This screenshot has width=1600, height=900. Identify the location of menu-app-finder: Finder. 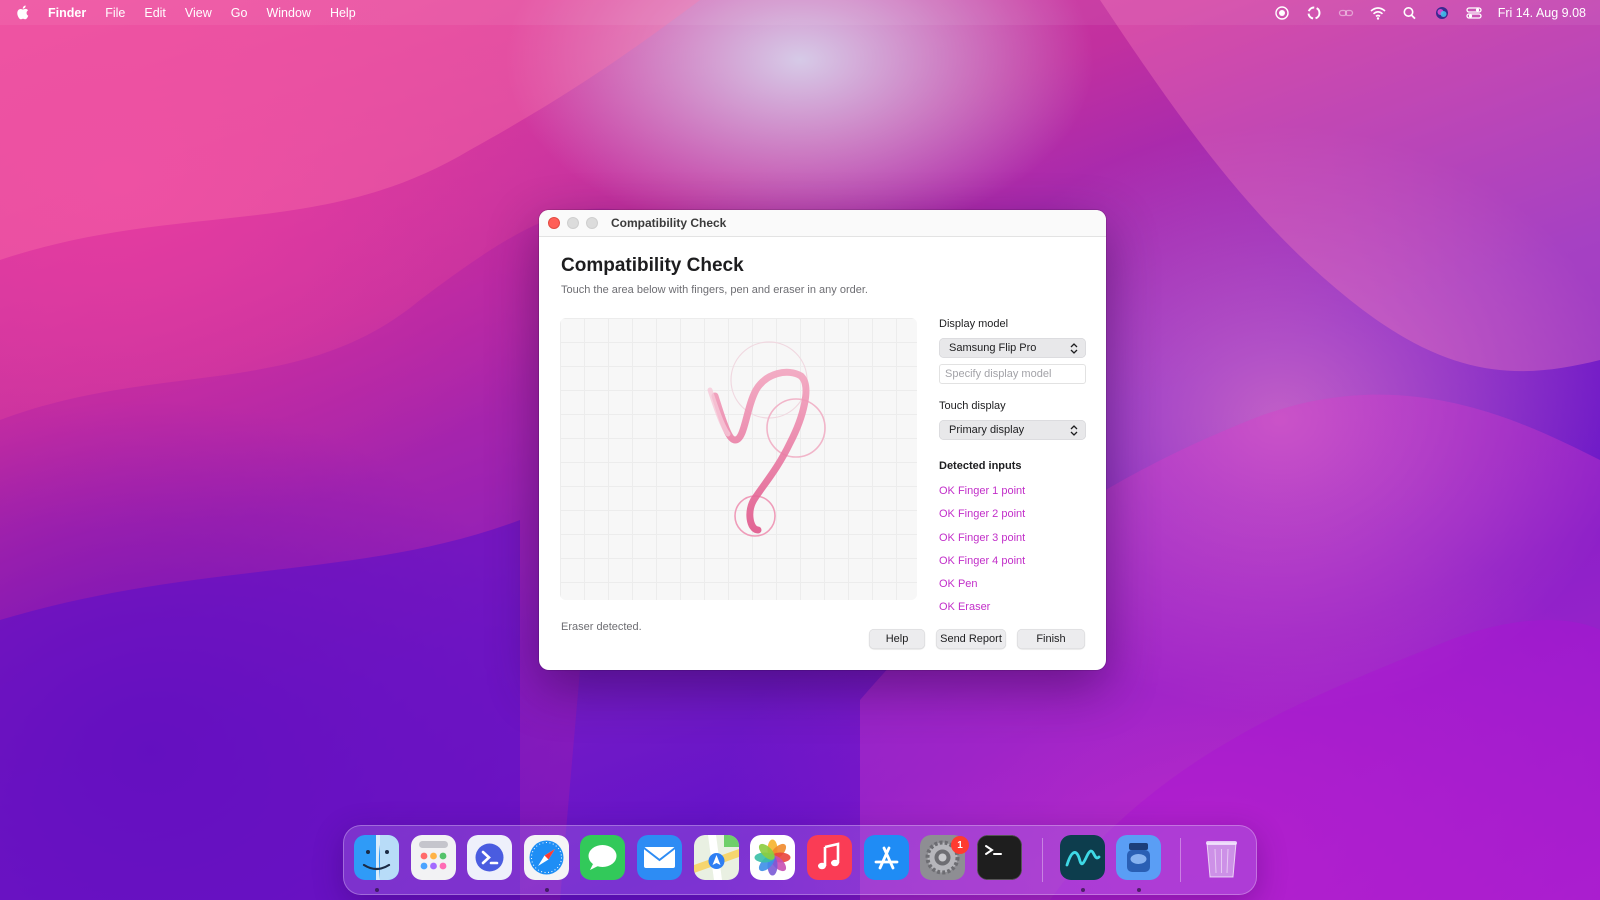
(67, 13).